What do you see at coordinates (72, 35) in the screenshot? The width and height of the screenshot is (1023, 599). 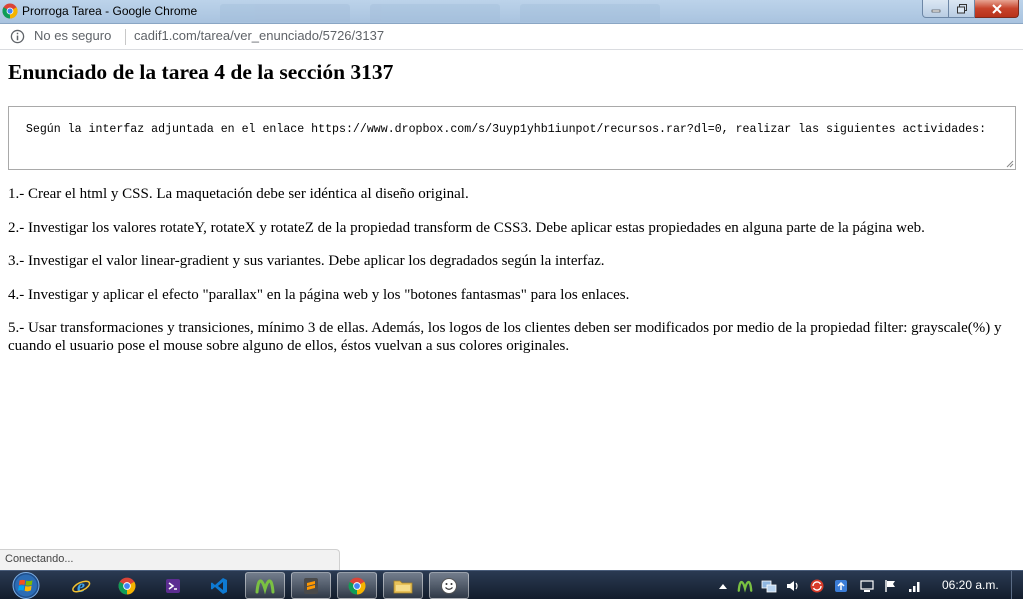 I see `security-label: No es seguro` at bounding box center [72, 35].